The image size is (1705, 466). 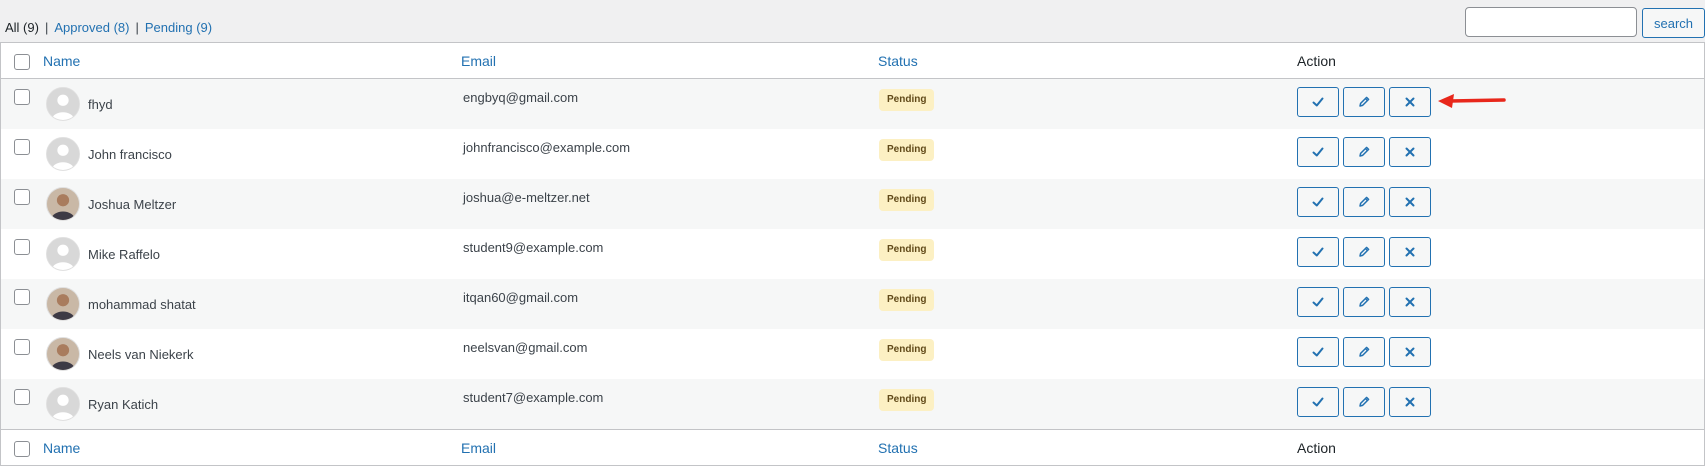 What do you see at coordinates (547, 147) in the screenshot?
I see `user-email: johnfrancisco@example.com` at bounding box center [547, 147].